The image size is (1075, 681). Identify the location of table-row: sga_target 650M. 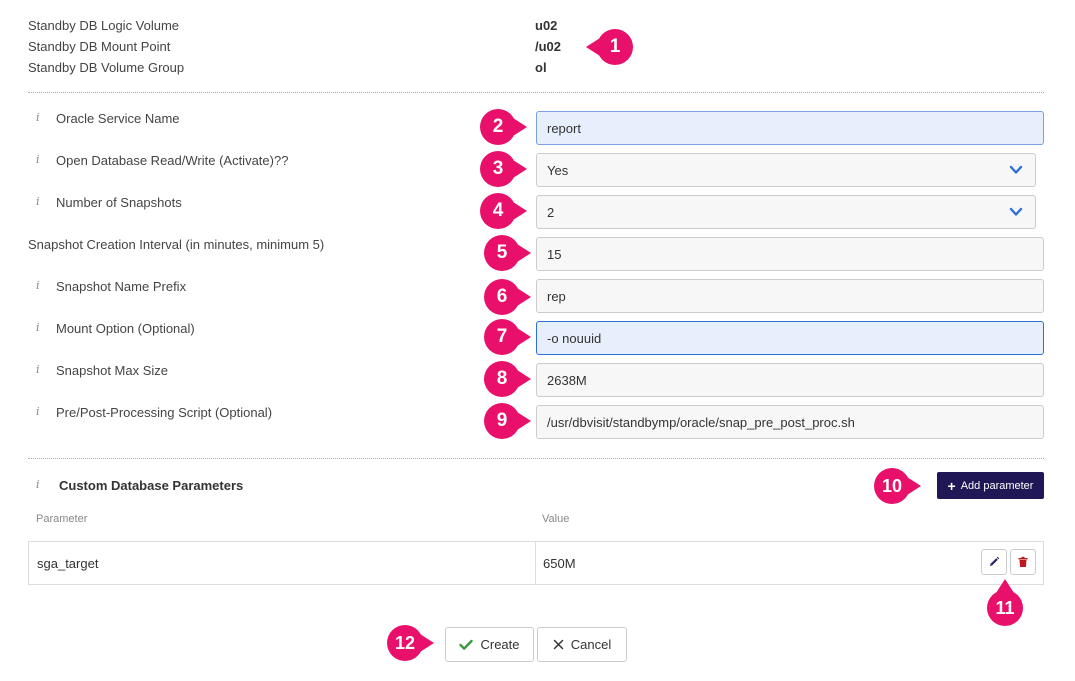
(536, 563).